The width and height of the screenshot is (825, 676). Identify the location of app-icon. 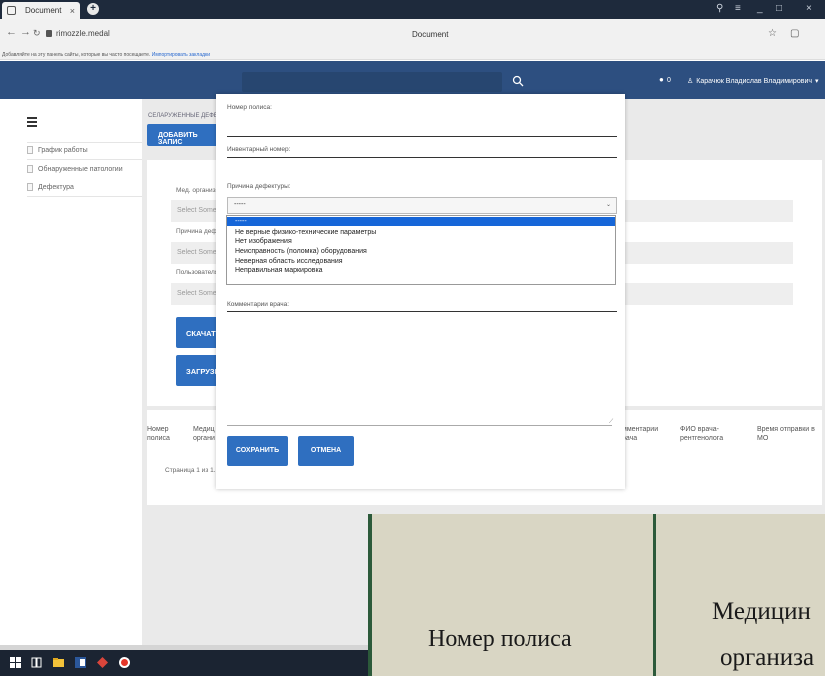
(102, 662).